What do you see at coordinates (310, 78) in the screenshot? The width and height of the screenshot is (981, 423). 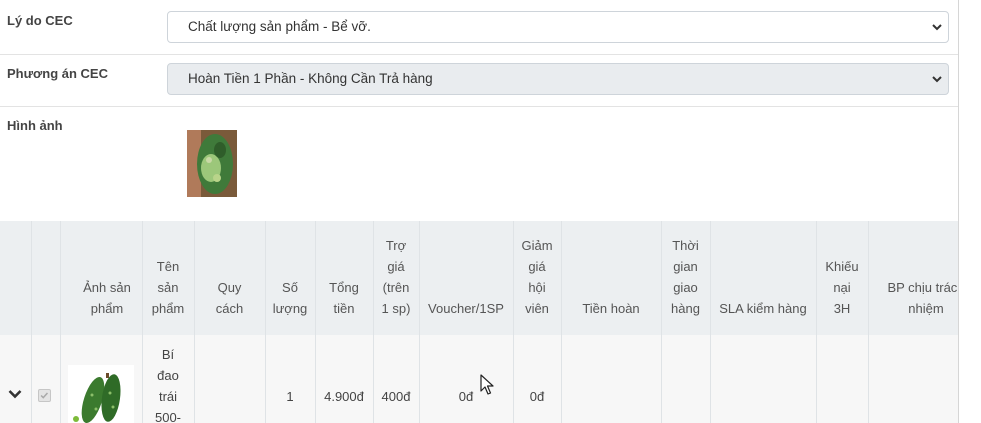 I see `plan-select-value: Hoàn Tiền 1 Phần - Không Cần Trả hàng` at bounding box center [310, 78].